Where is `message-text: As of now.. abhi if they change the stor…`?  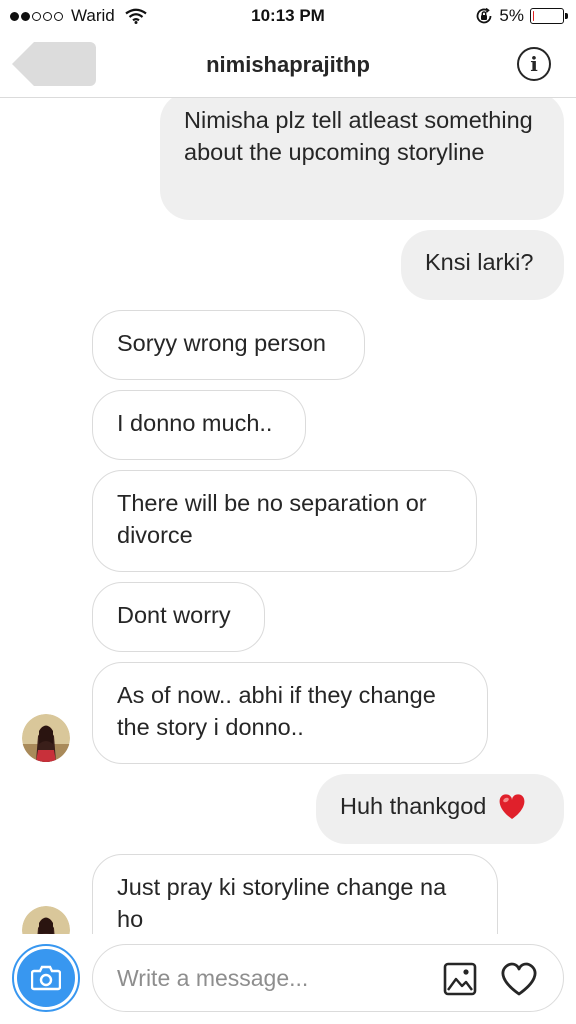
message-text: As of now.. abhi if they change the stor… is located at coordinates (276, 711).